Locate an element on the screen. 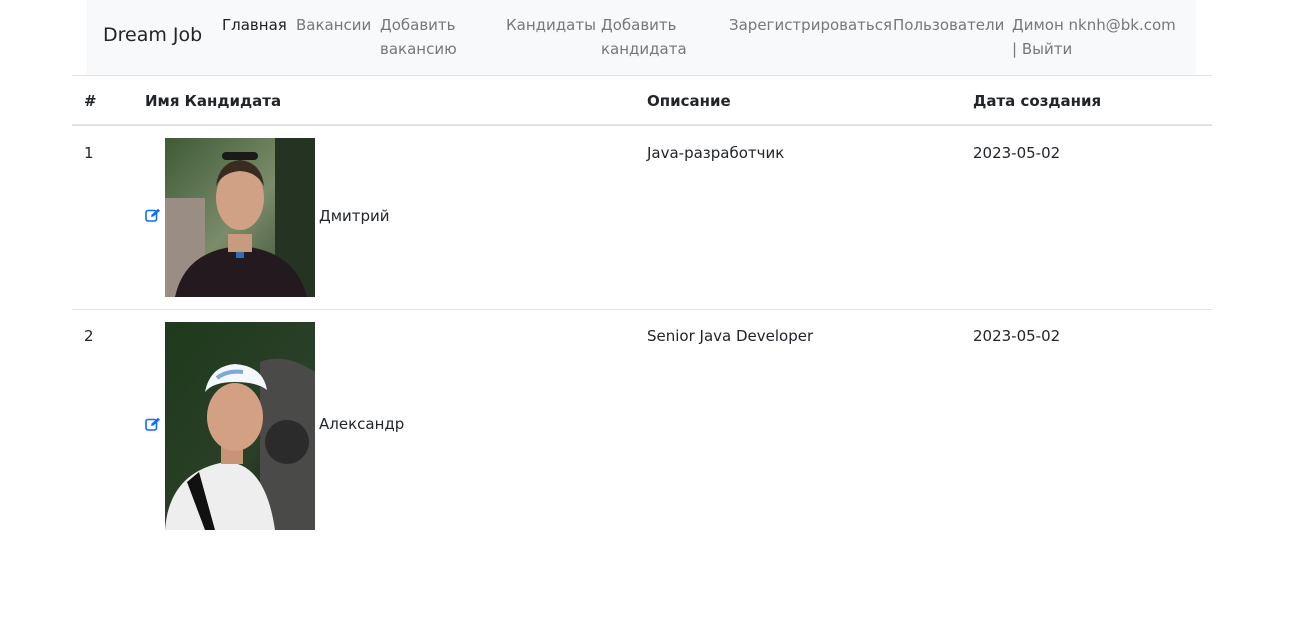 This screenshot has height=640, width=1298. header-created: Дата создания is located at coordinates (1037, 101).